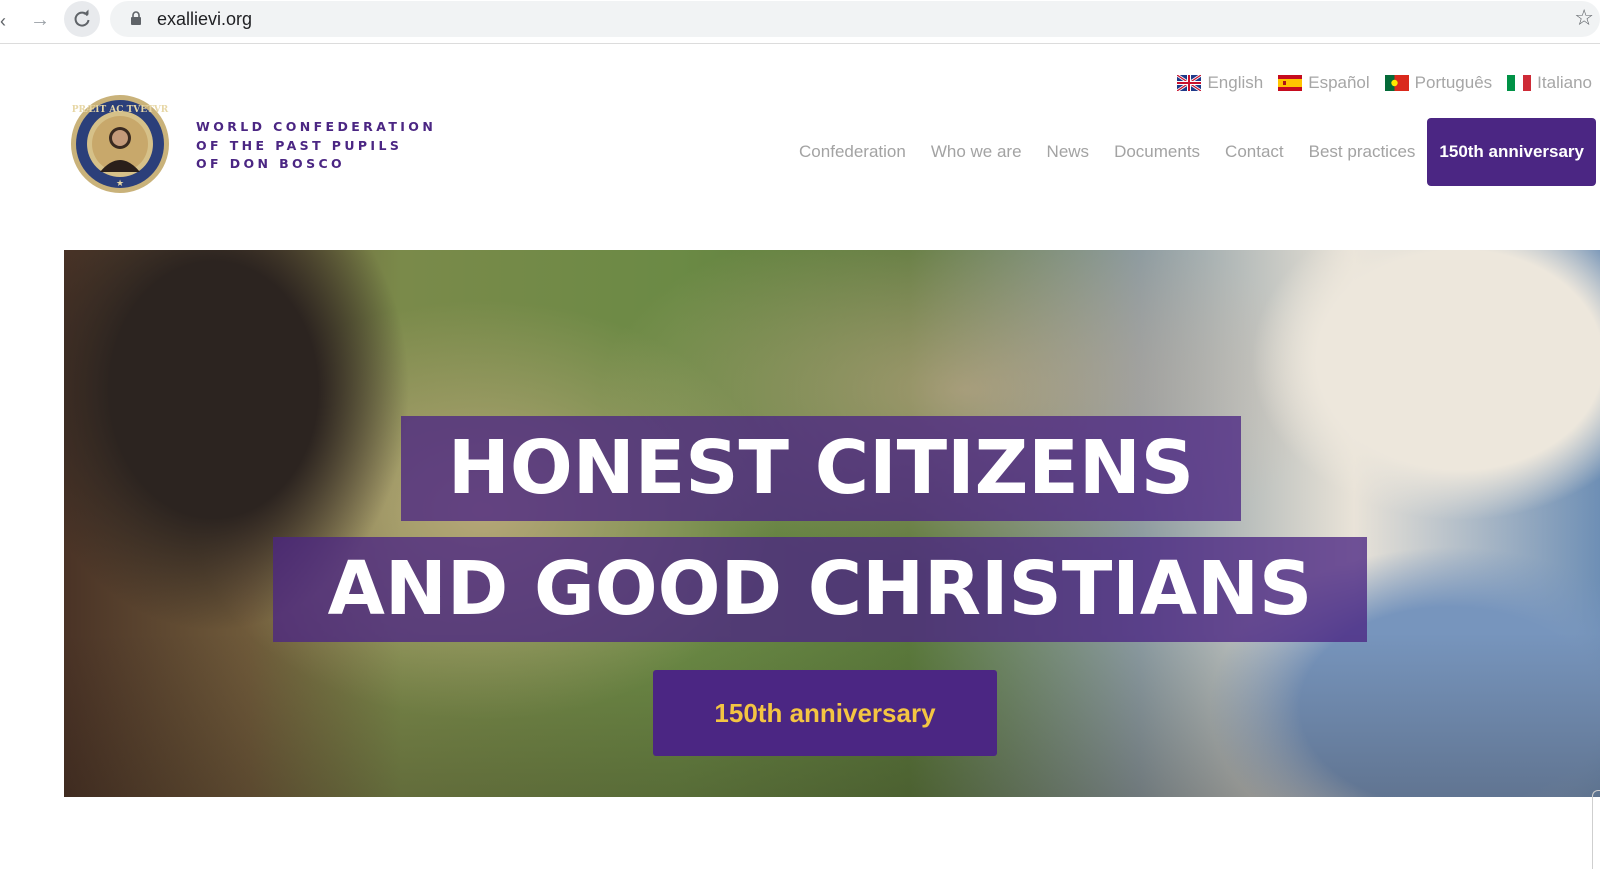  What do you see at coordinates (136, 18) in the screenshot?
I see `lock-icon` at bounding box center [136, 18].